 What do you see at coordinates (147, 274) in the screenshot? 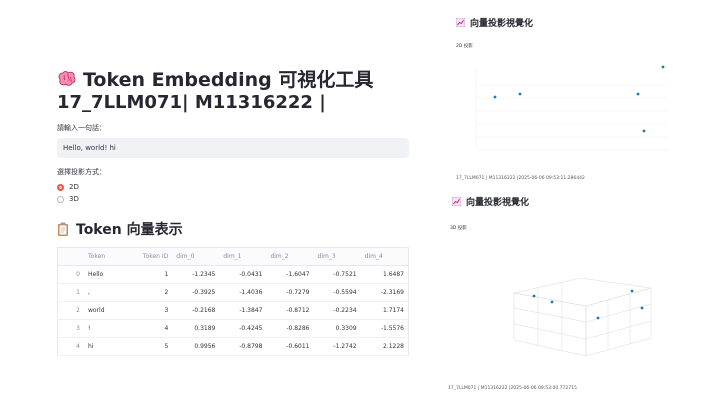
I see `cell-token-id: 1` at bounding box center [147, 274].